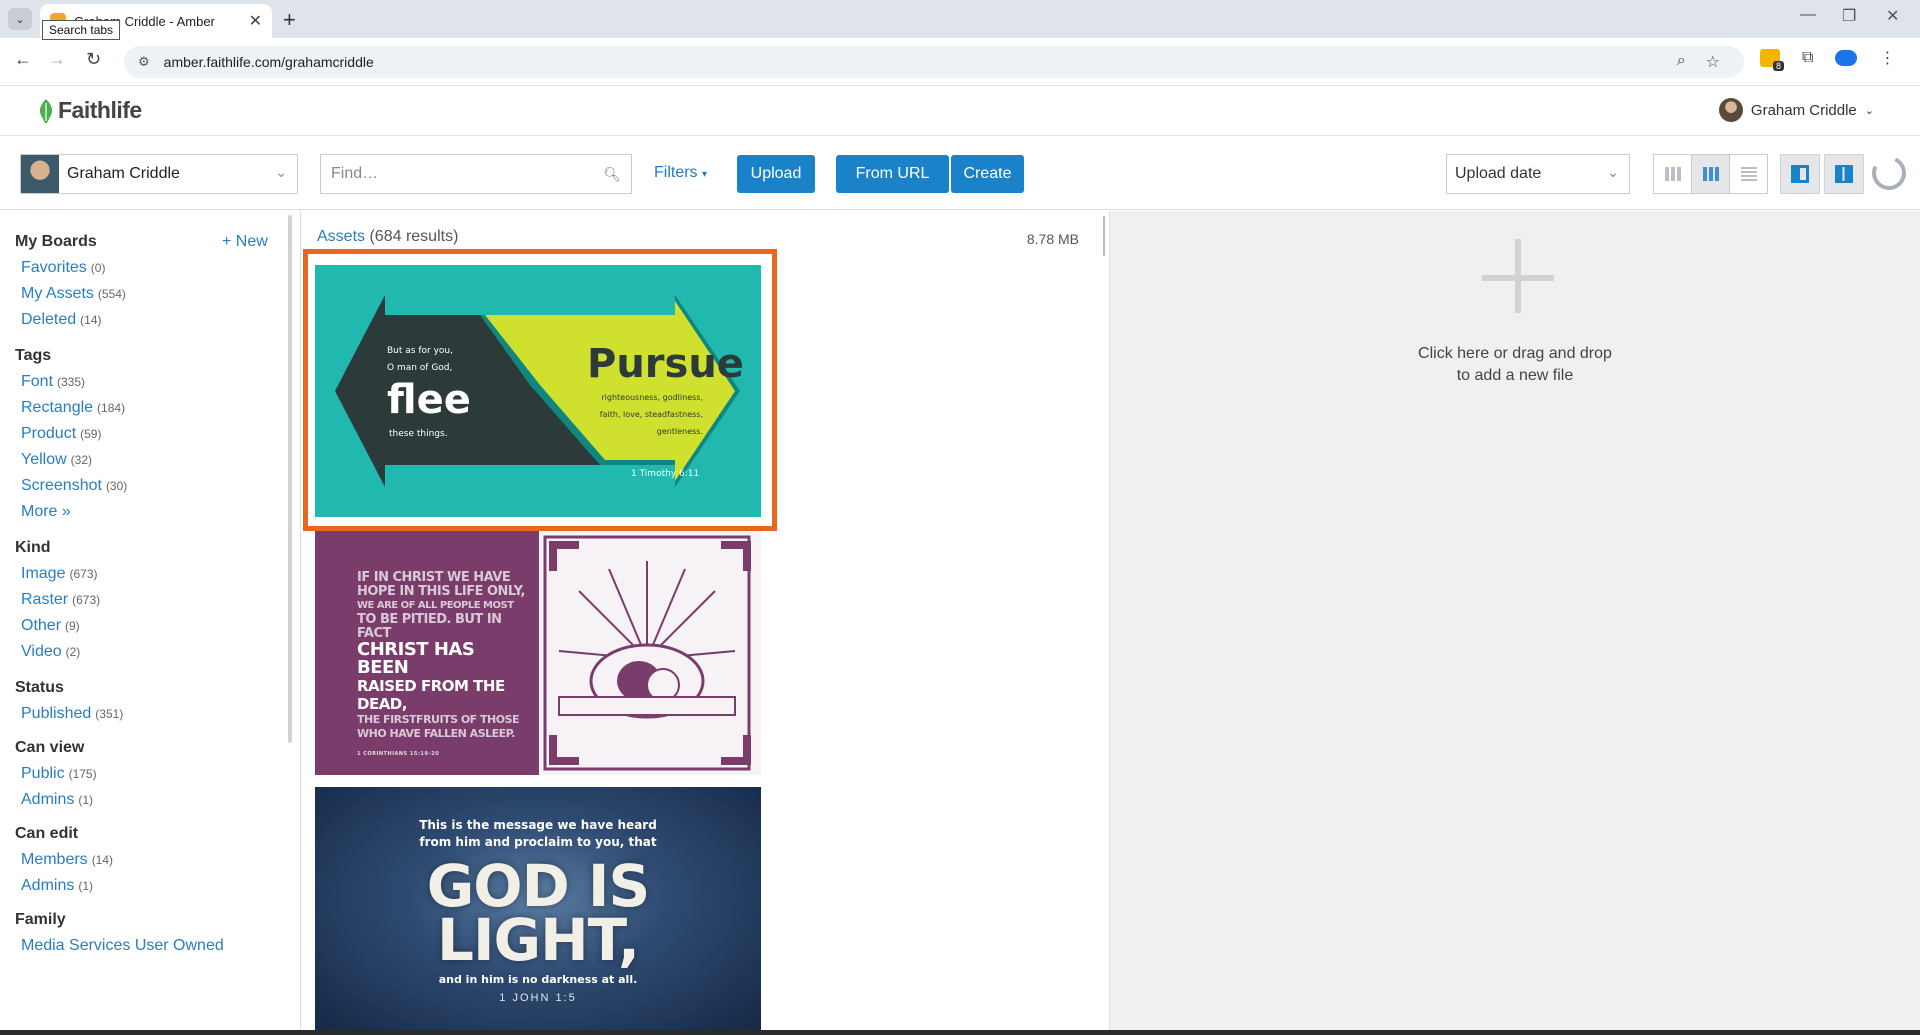 The width and height of the screenshot is (1920, 1035). What do you see at coordinates (420, 368) in the screenshot?
I see `verse-line: O man of God,` at bounding box center [420, 368].